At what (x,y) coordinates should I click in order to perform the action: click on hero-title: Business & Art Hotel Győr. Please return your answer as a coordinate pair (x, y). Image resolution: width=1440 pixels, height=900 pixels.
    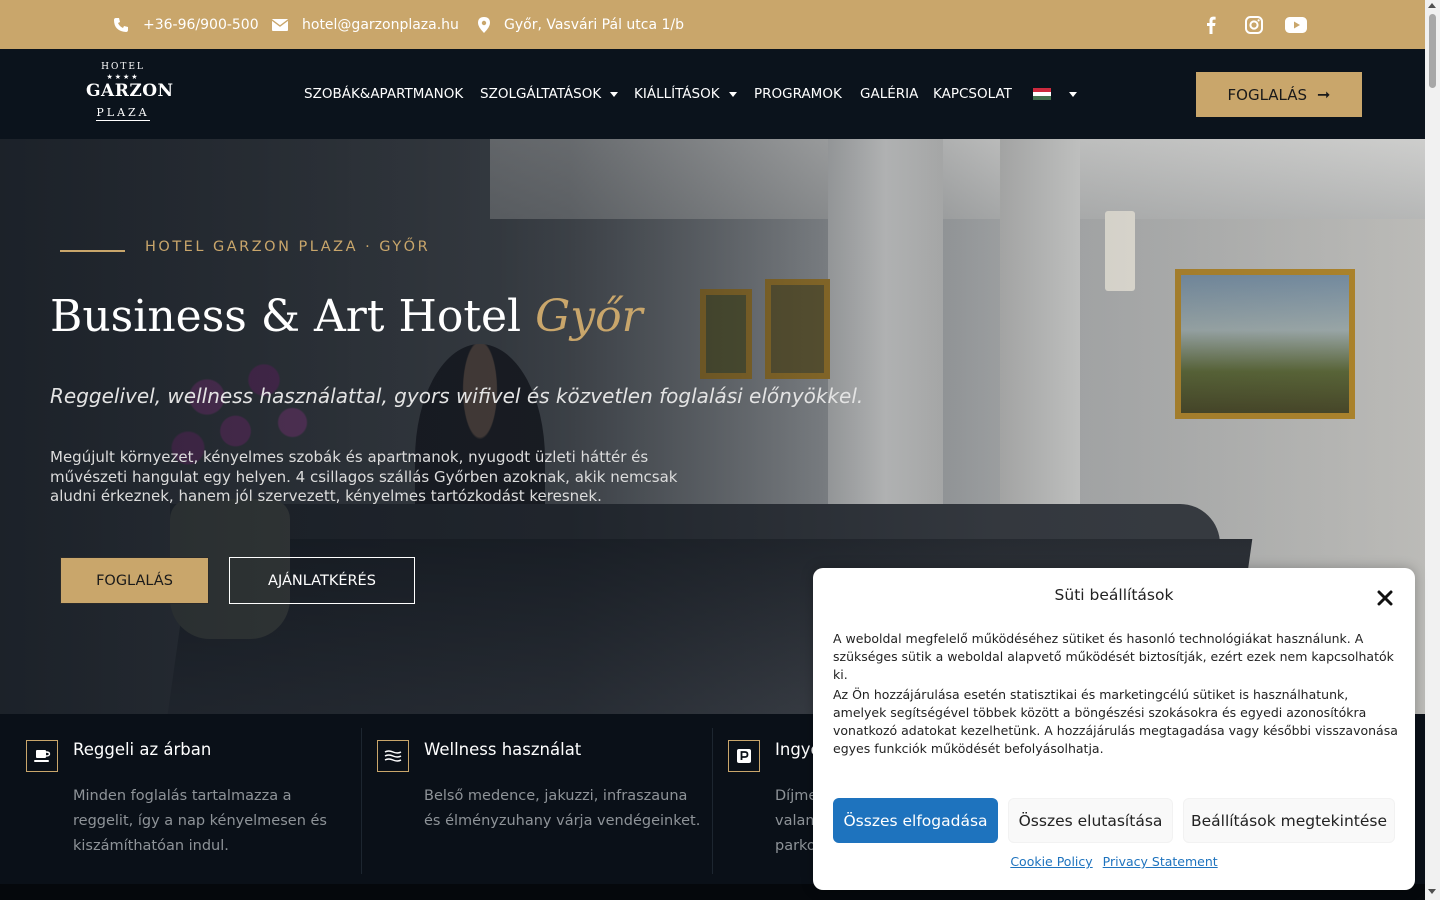
    Looking at the image, I should click on (346, 316).